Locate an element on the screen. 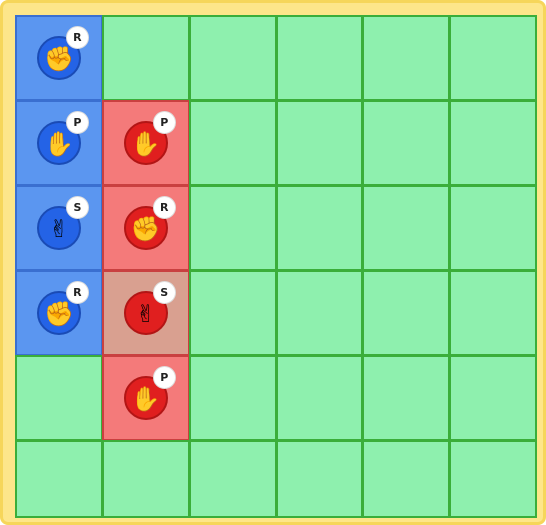  blue-piece: ✋ P is located at coordinates (62, 138).